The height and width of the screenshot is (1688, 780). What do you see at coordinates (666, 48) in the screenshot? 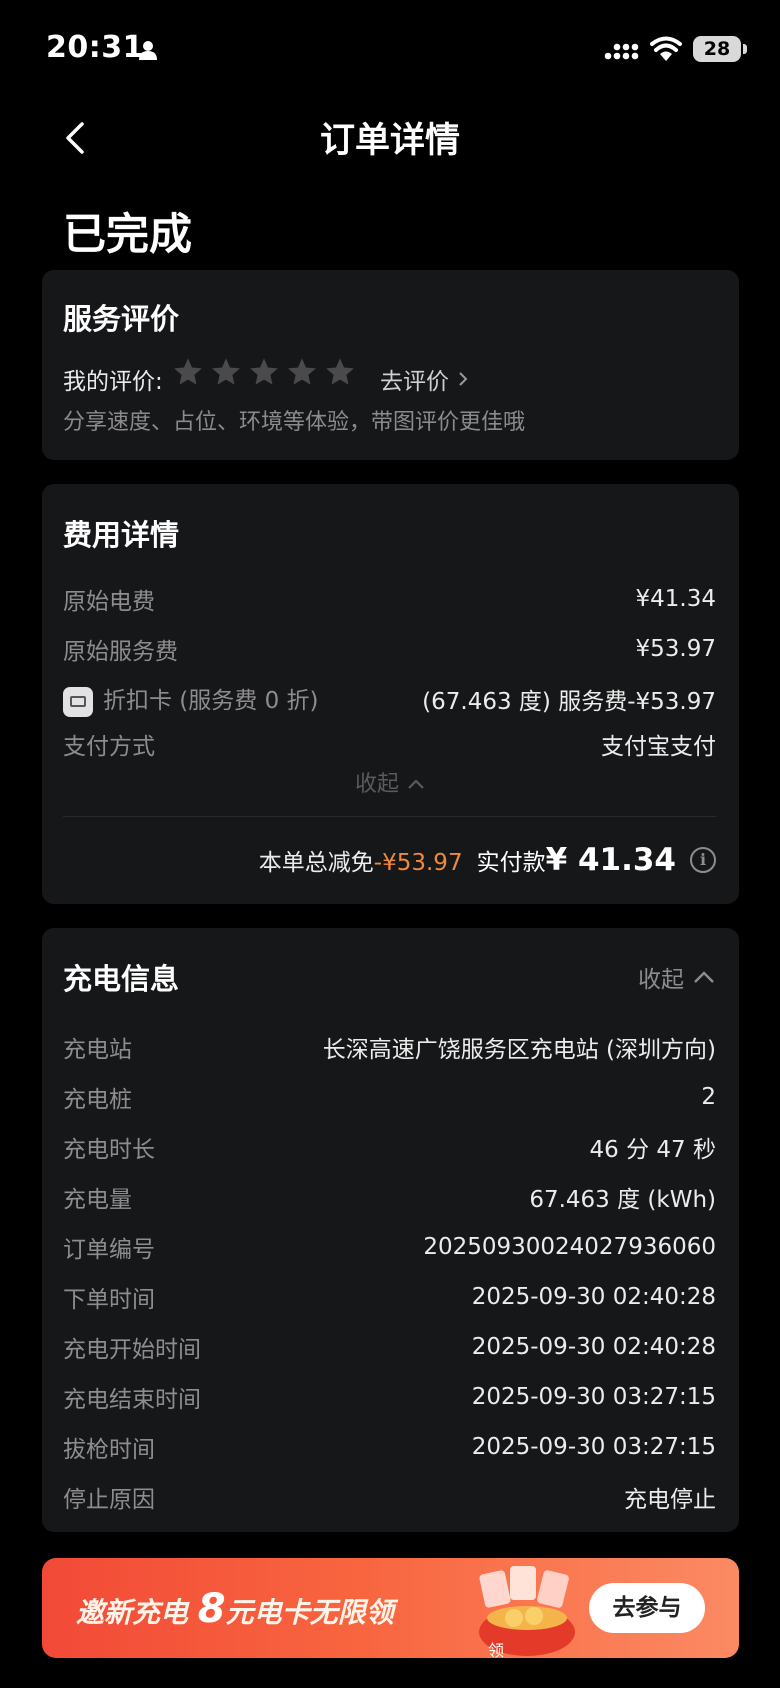
I see `wifi-icon` at bounding box center [666, 48].